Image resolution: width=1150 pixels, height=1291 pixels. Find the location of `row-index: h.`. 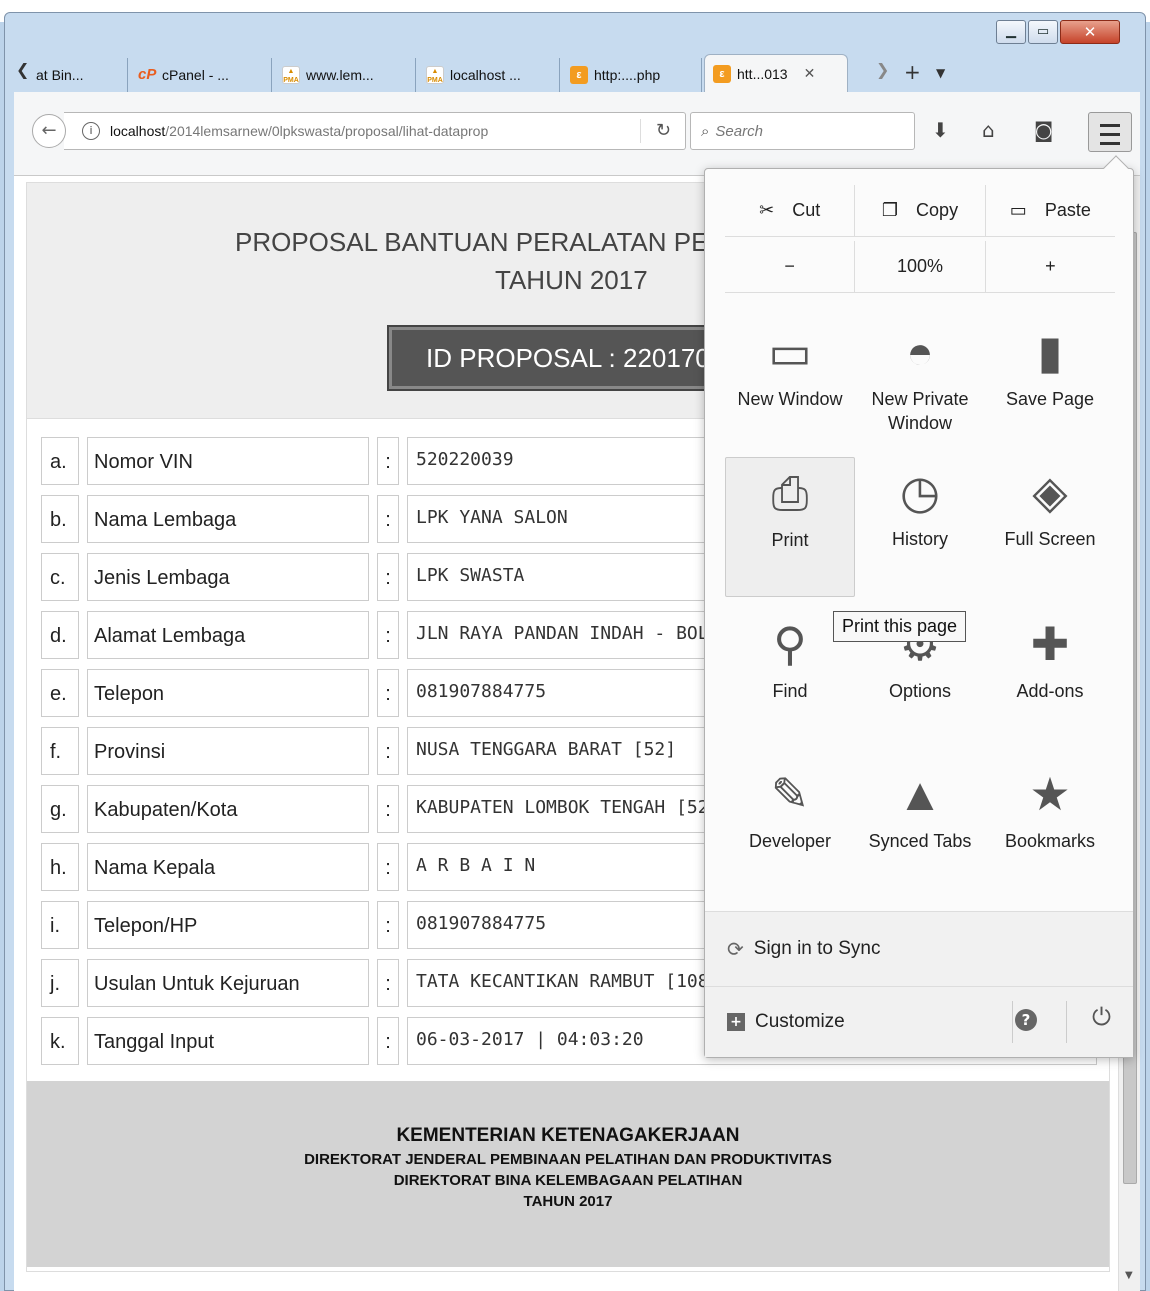

row-index: h. is located at coordinates (60, 867).